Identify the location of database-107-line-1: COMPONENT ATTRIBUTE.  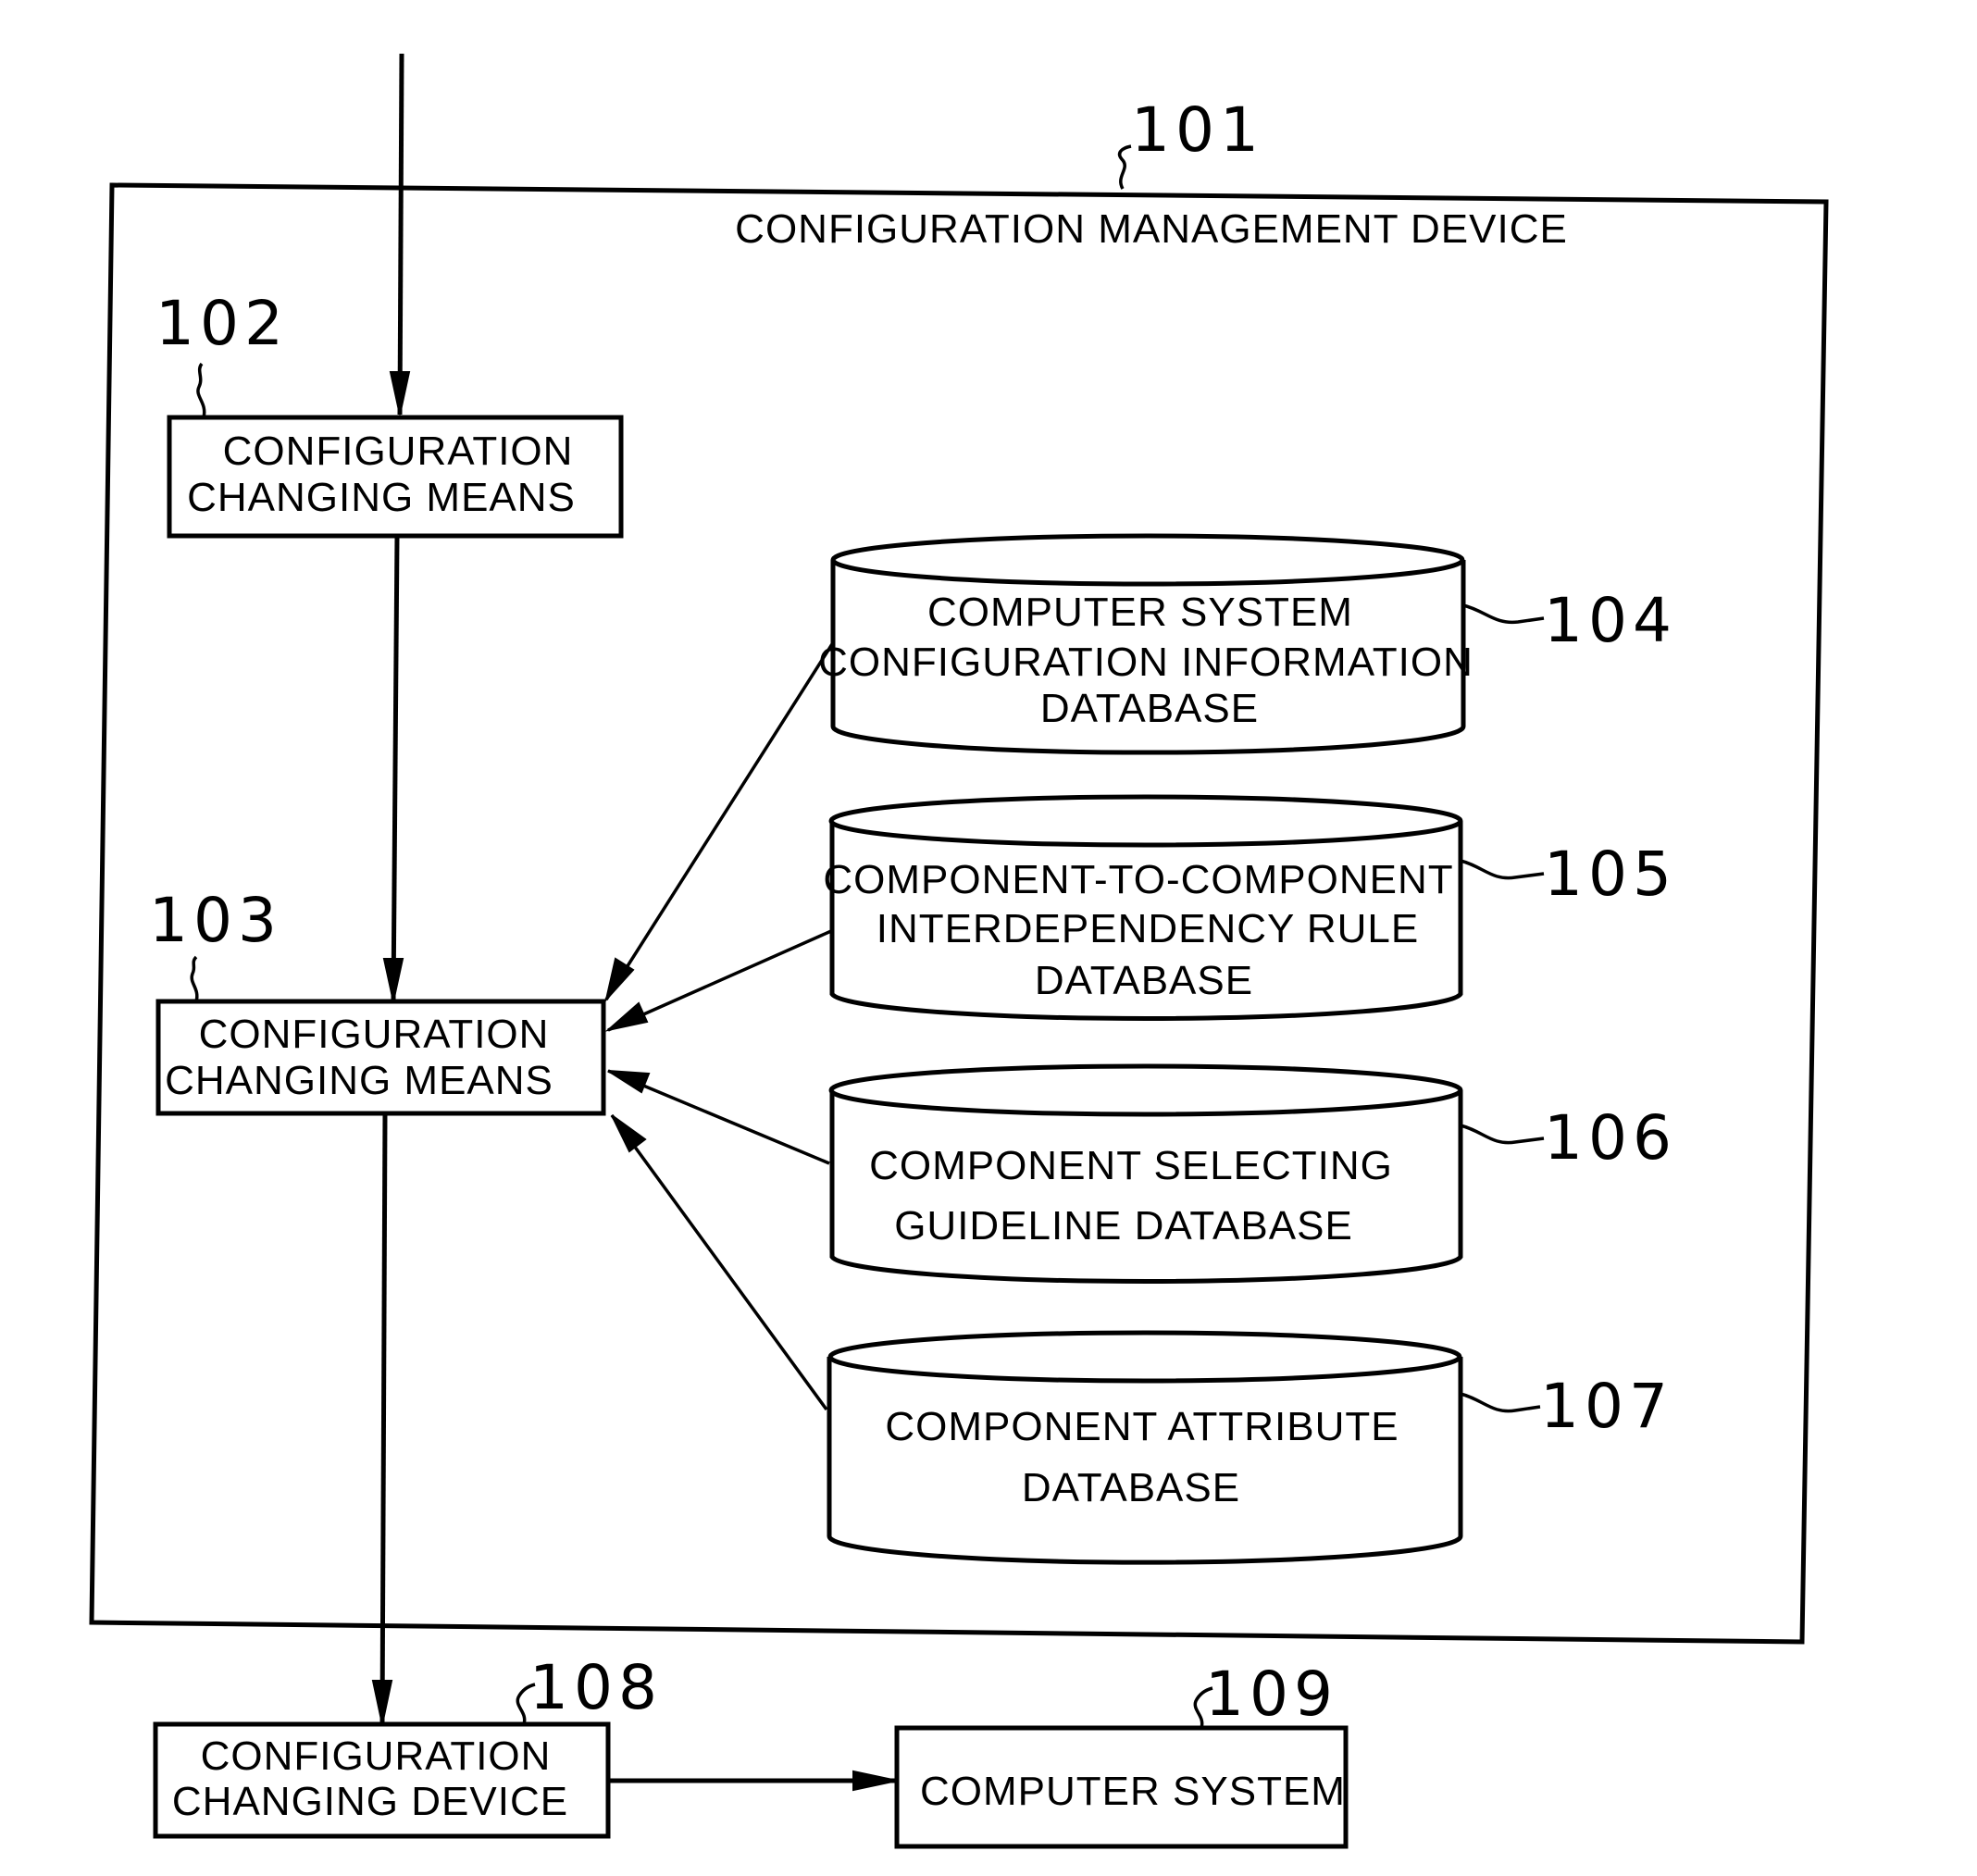
(1142, 1427).